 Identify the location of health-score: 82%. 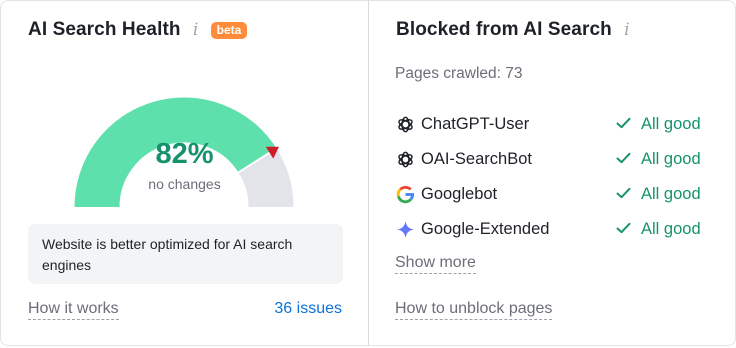
(184, 154).